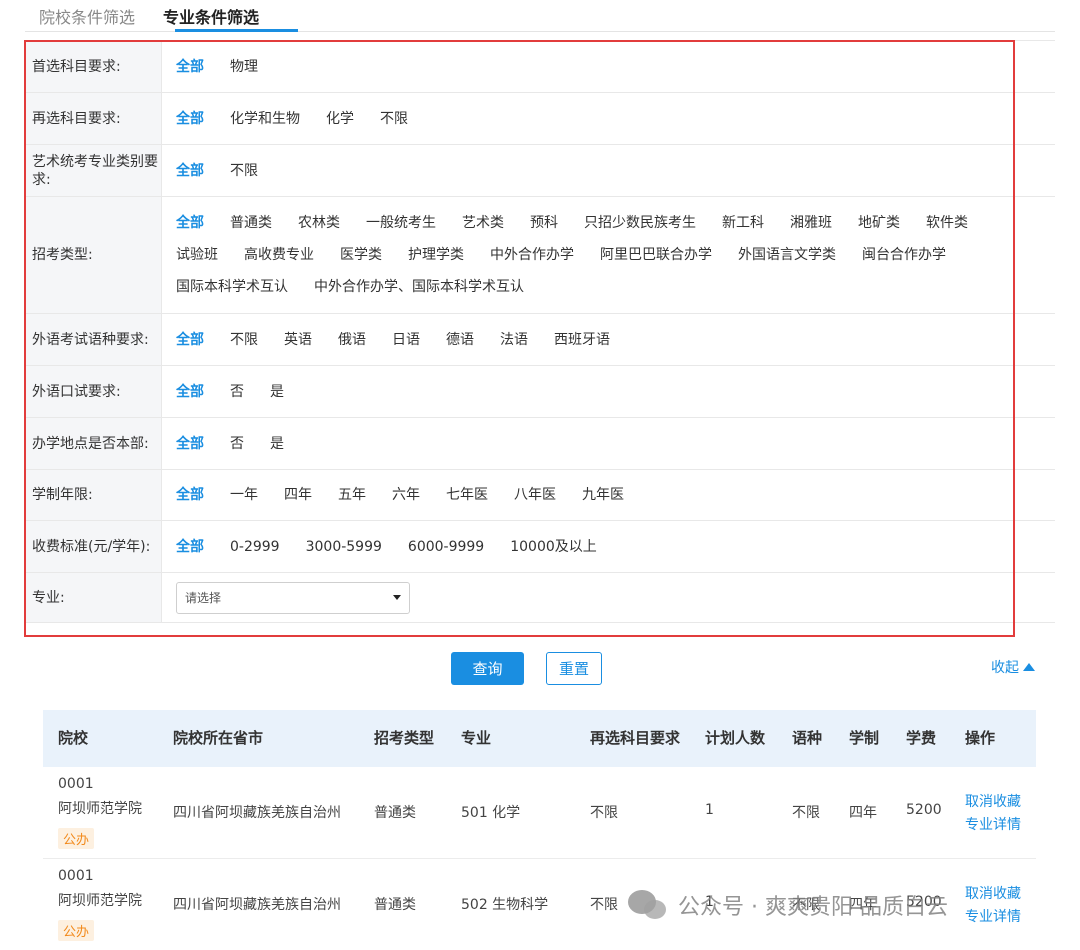 This screenshot has height=950, width=1080. I want to click on watermark: 公众号 · 爽爽贵阳 品质白云, so click(788, 905).